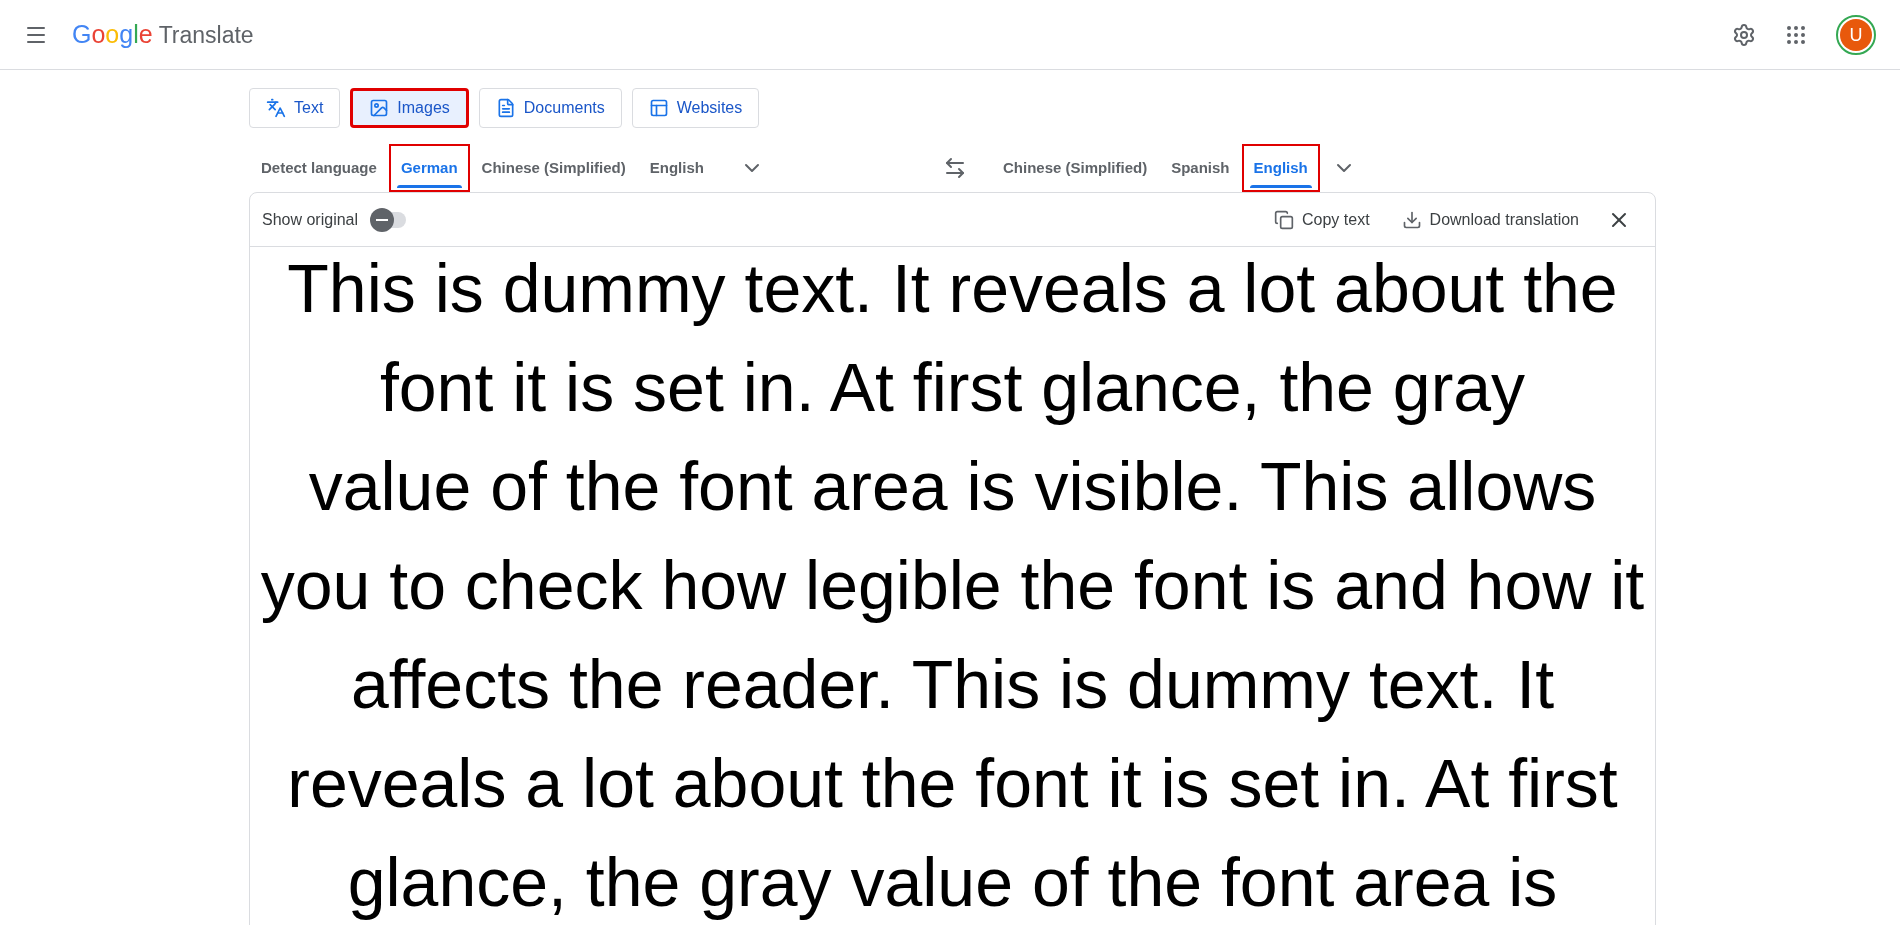 Image resolution: width=1900 pixels, height=925 pixels. I want to click on translated-text-line: This is dummy text. It reveals a lot about the, so click(952, 288).